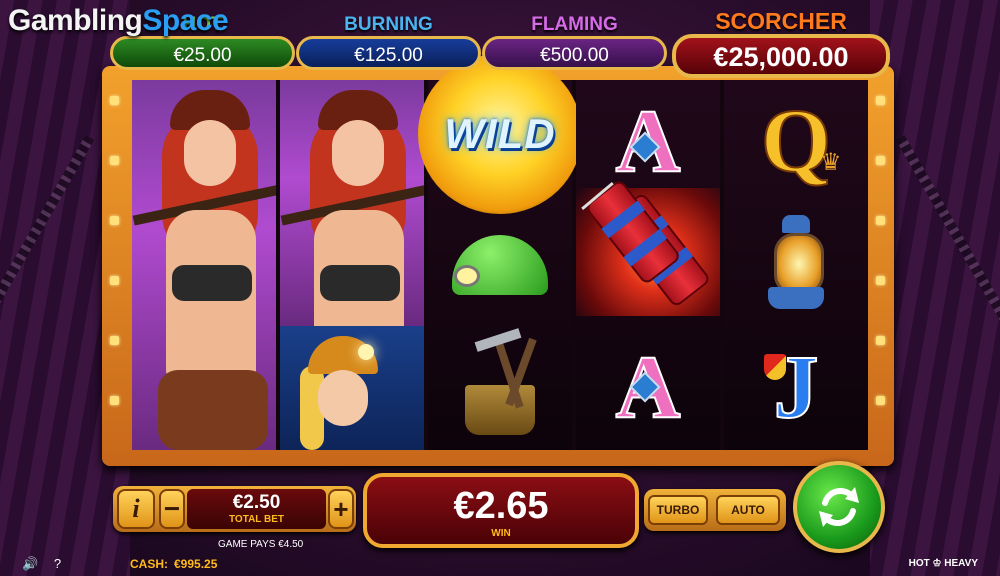  What do you see at coordinates (775, 367) in the screenshot?
I see `shield-icon` at bounding box center [775, 367].